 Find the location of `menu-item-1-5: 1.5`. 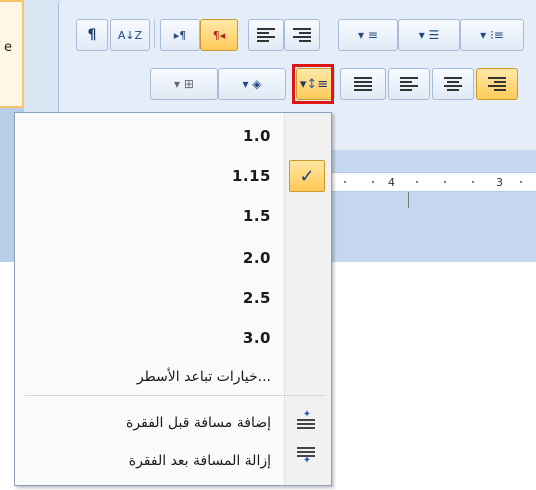

menu-item-1-5: 1.5 is located at coordinates (257, 216).